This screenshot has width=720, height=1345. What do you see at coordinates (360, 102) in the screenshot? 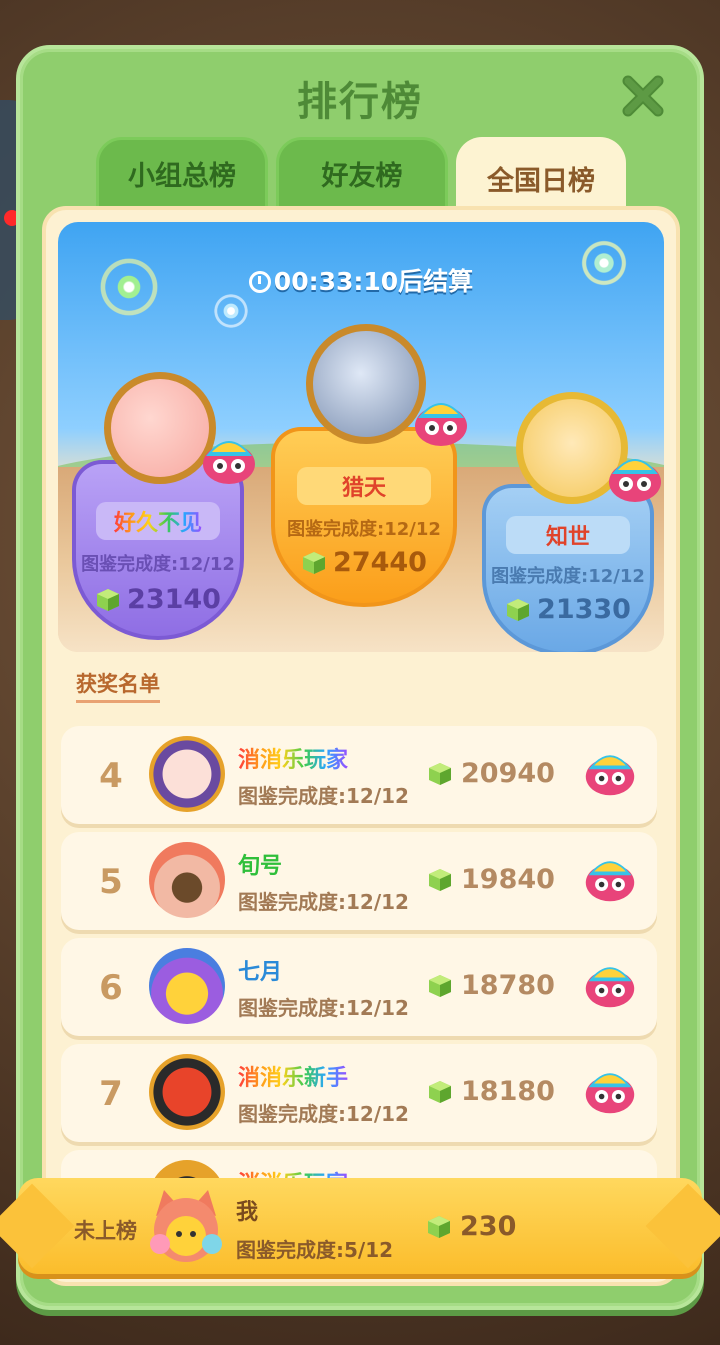
I see `panel-title: 排行榜` at bounding box center [360, 102].